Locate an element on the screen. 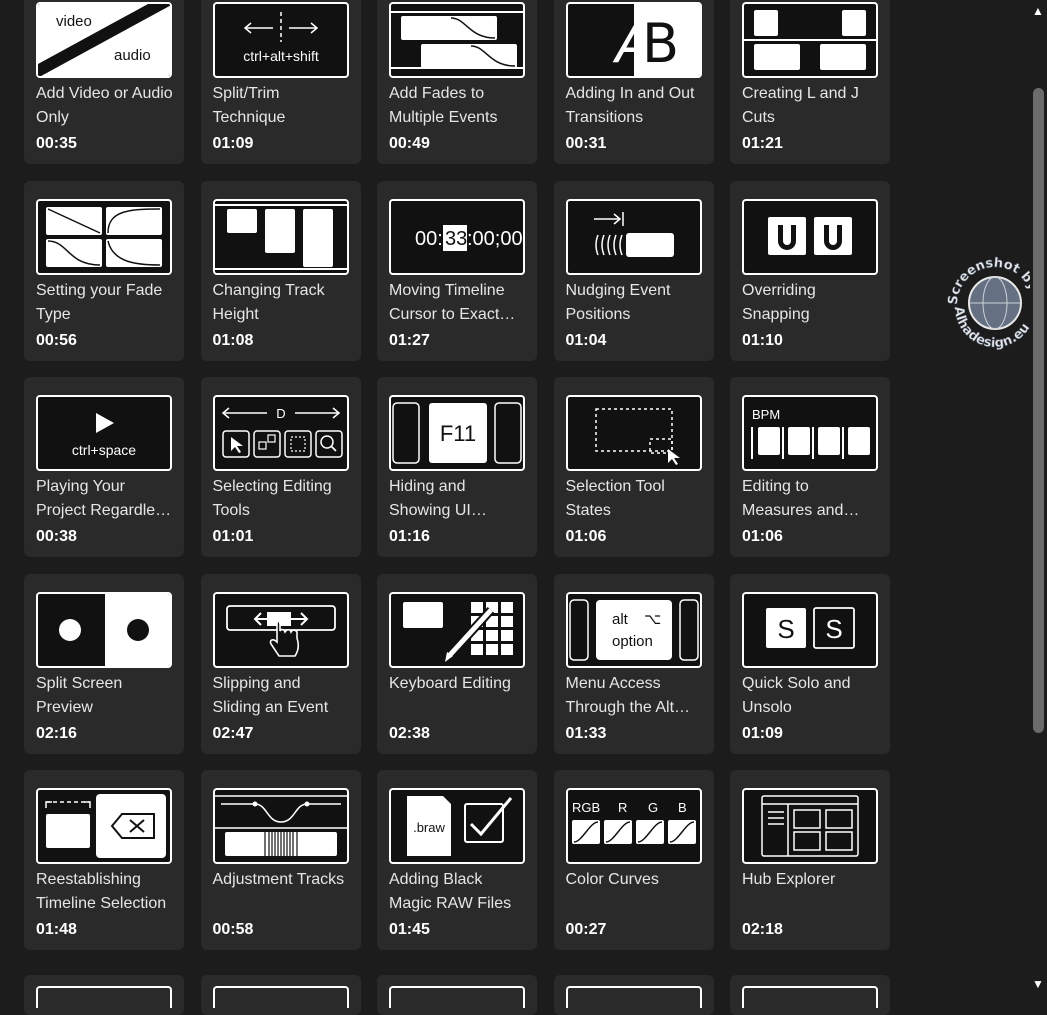 This screenshot has width=1047, height=1015. tutorial-card: RGB R G B Color Curves 00:27 is located at coordinates (633, 860).